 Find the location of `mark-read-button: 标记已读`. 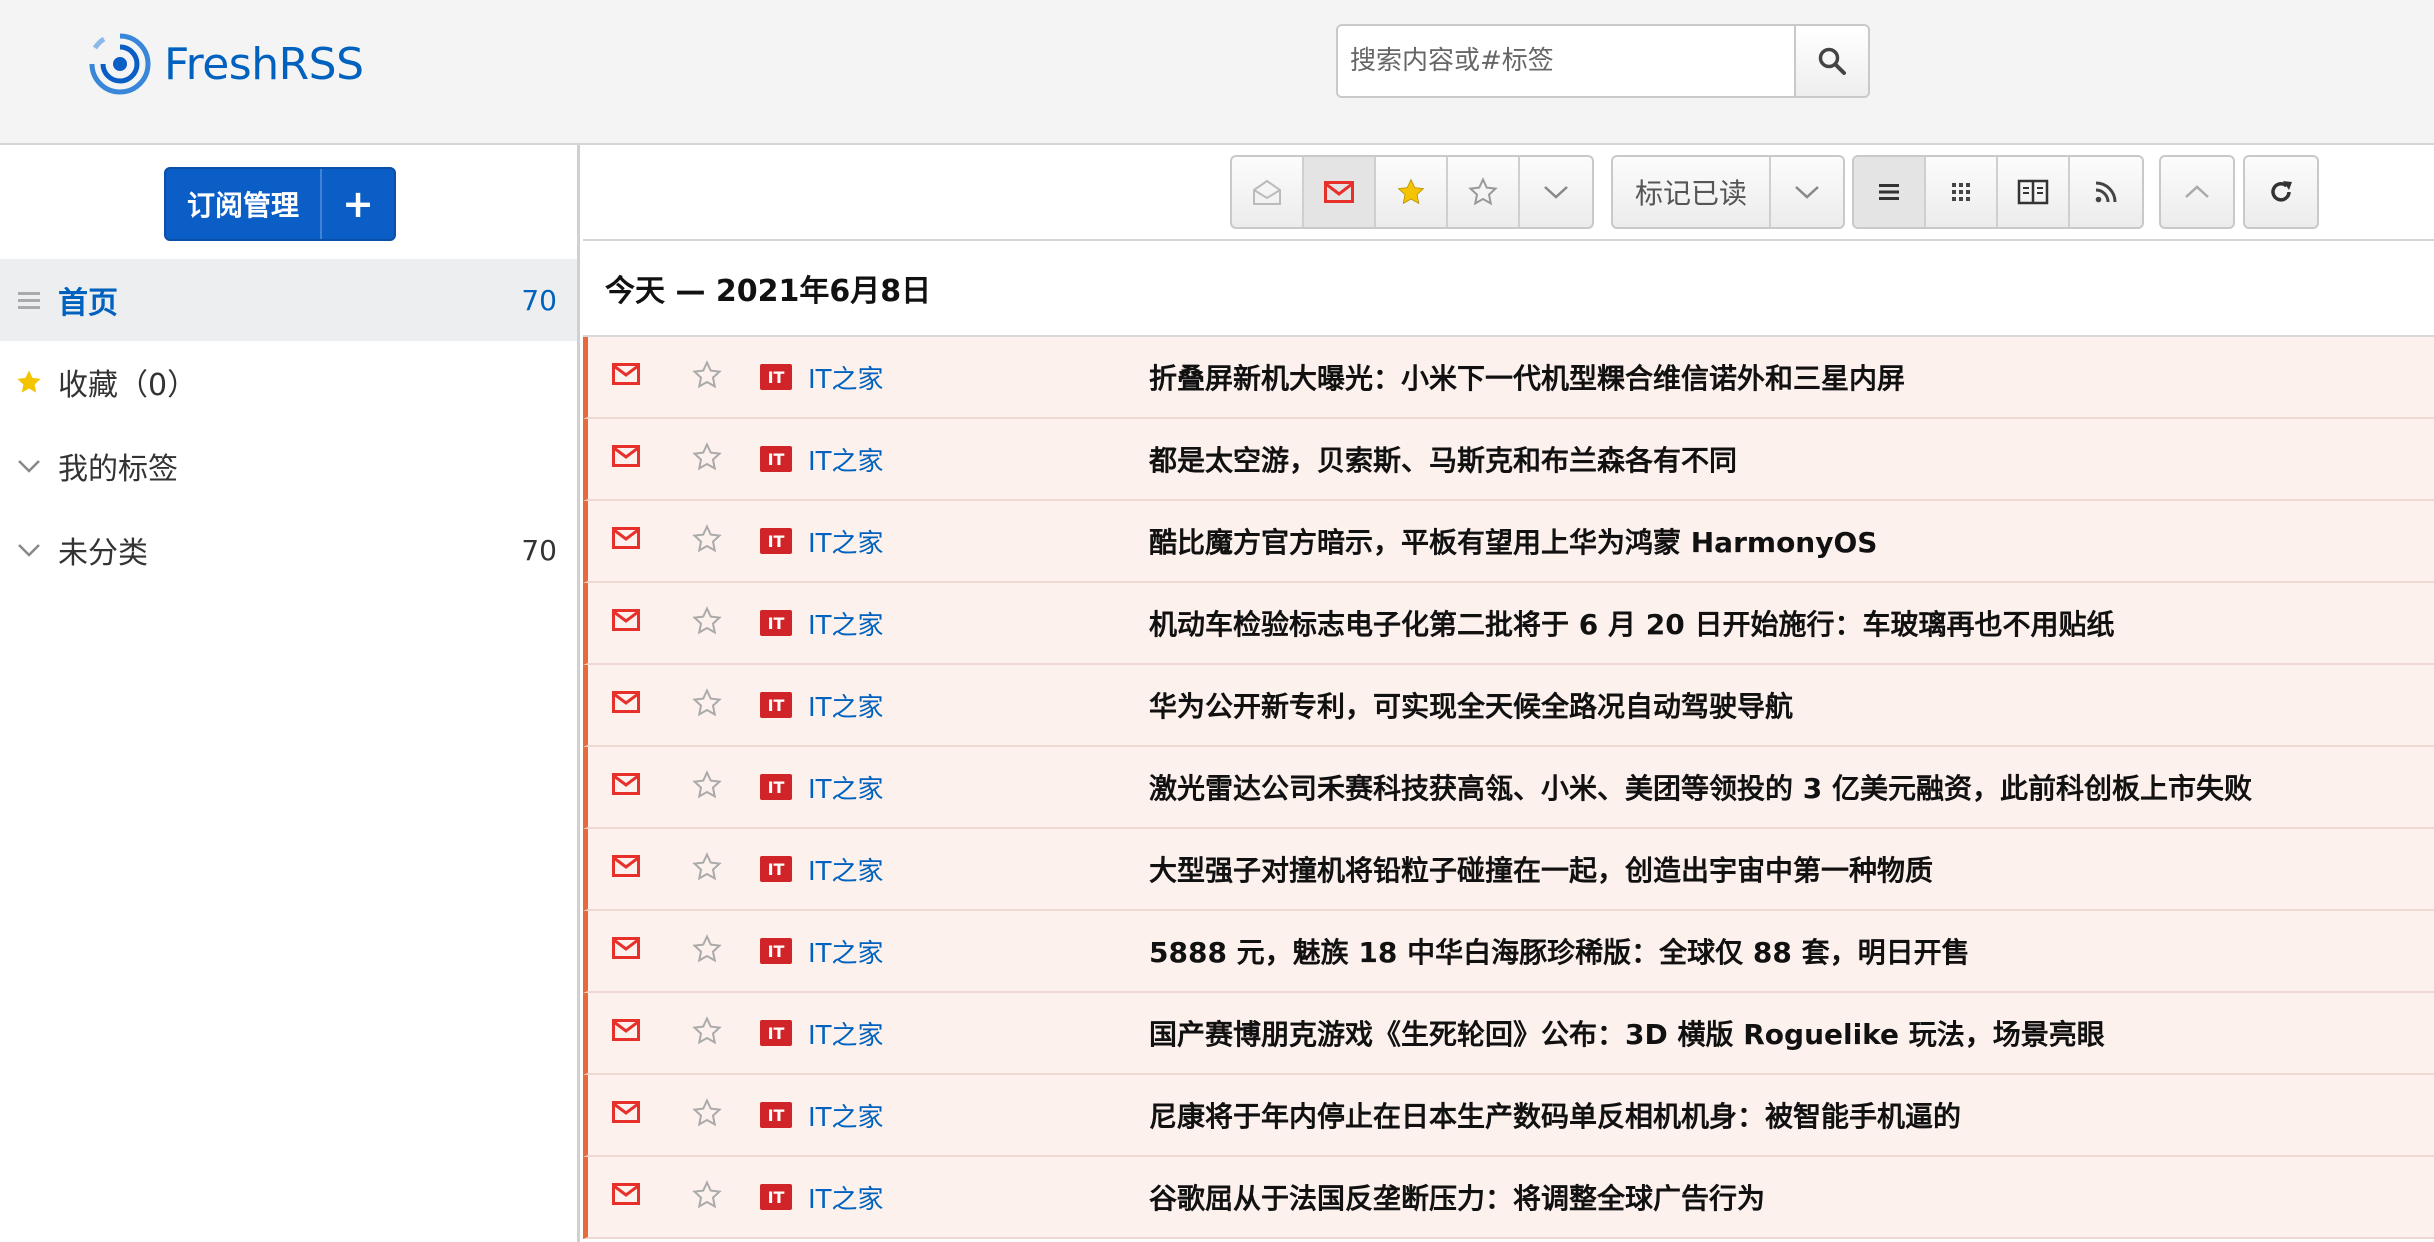

mark-read-button: 标记已读 is located at coordinates (1692, 192).